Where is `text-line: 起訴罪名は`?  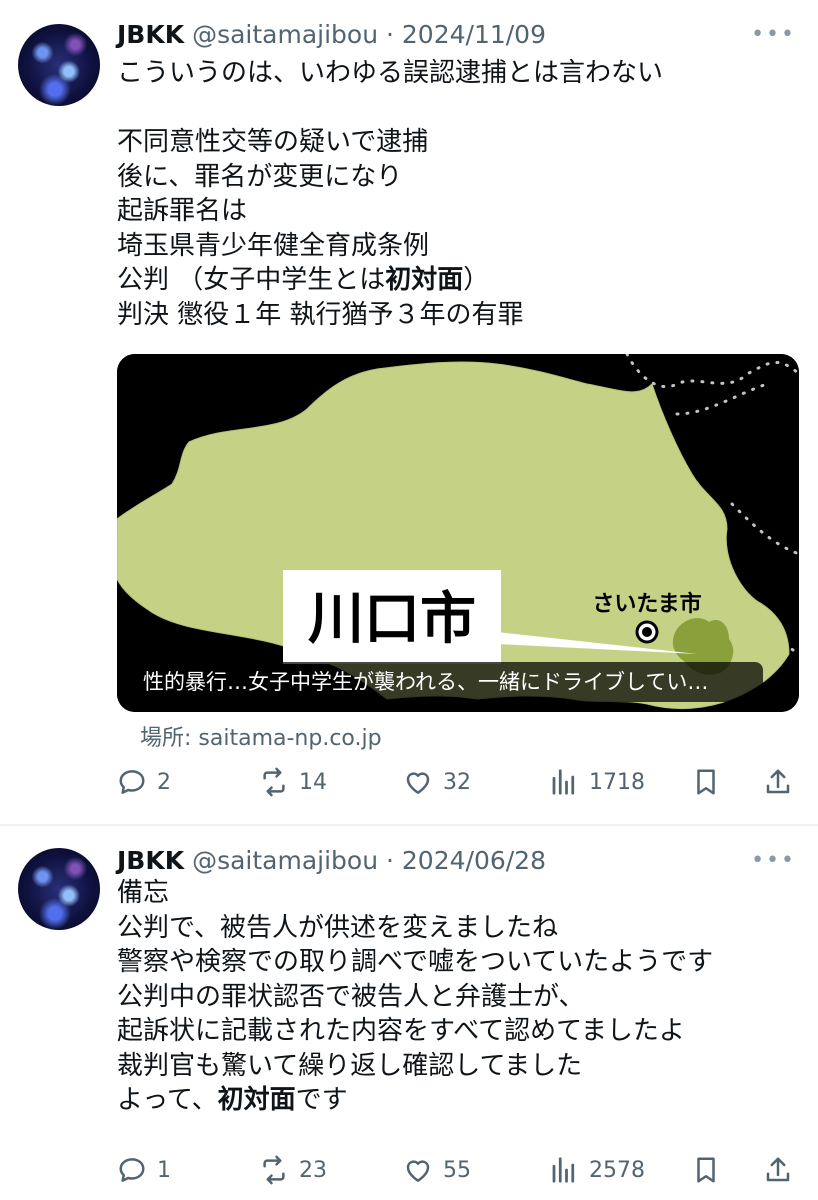 text-line: 起訴罪名は is located at coordinates (182, 211).